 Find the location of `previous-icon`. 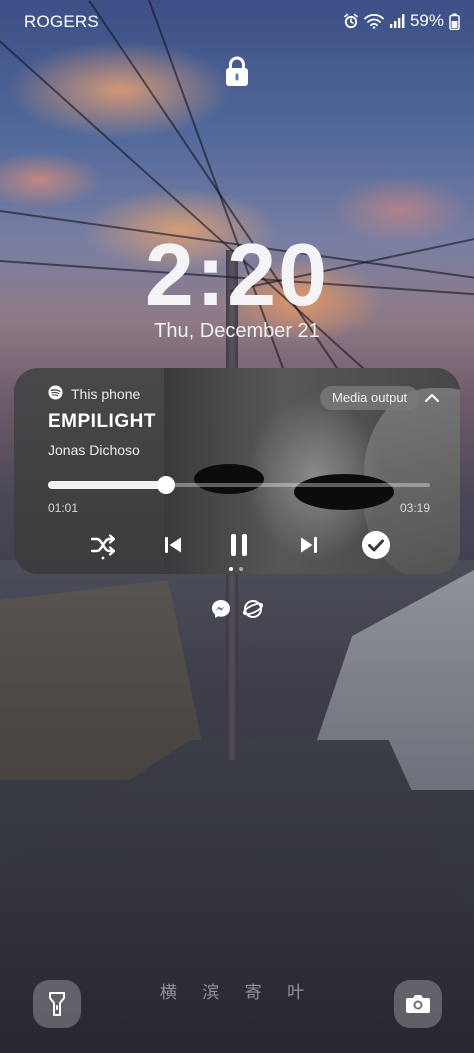

previous-icon is located at coordinates (173, 545).